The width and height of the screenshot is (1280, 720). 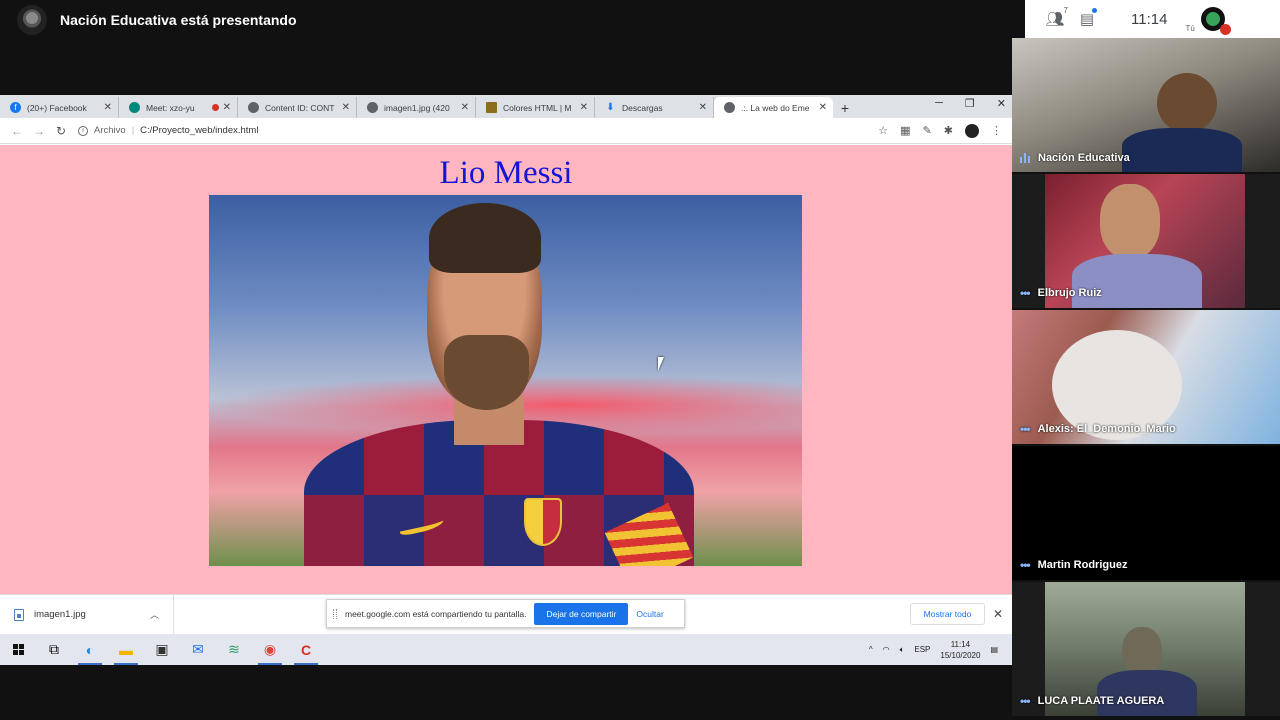 I want to click on file-explorer-icon: ▬, so click(x=126, y=649).